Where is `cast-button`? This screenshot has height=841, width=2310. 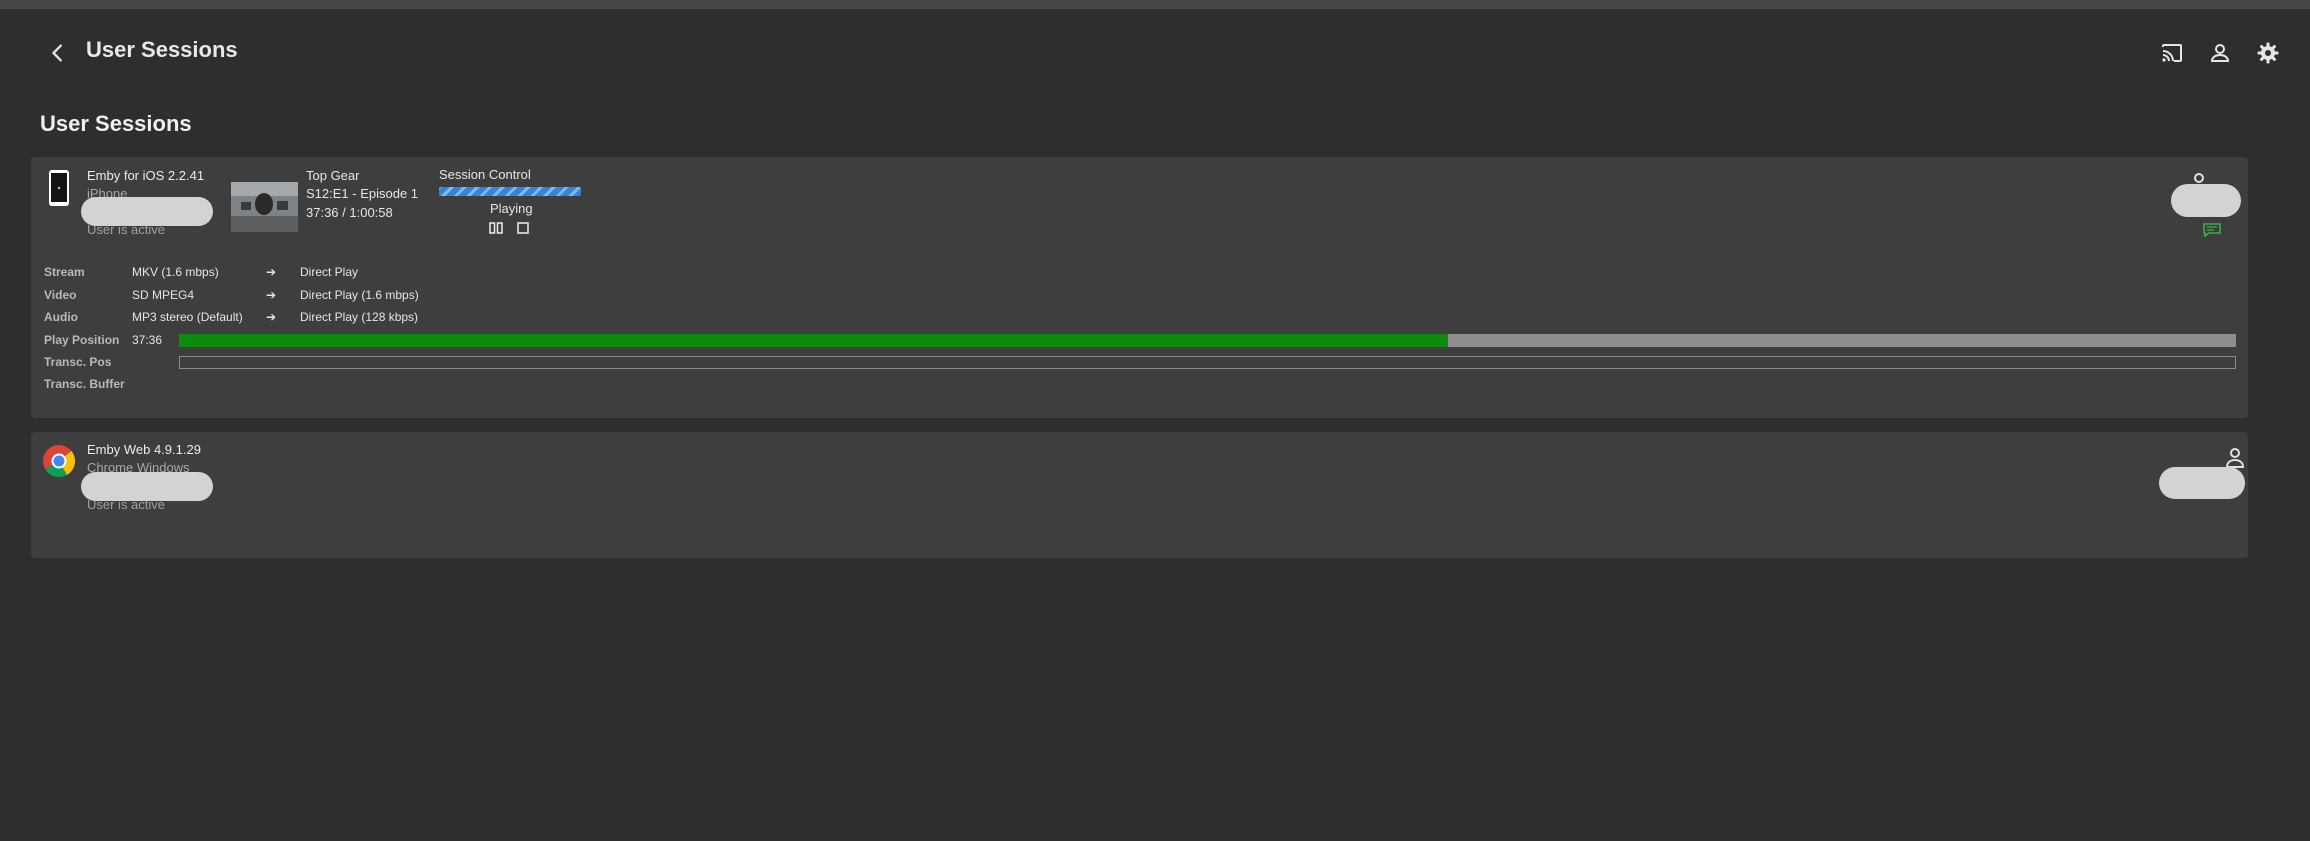 cast-button is located at coordinates (2172, 53).